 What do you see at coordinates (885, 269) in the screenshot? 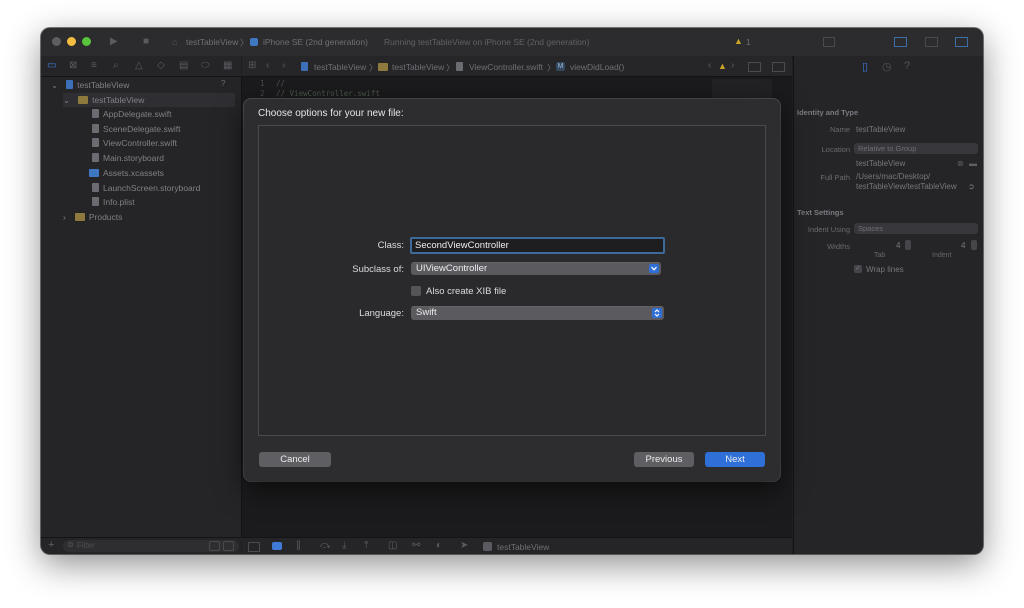
I see `wrap-lines-label: Wrap lines` at bounding box center [885, 269].